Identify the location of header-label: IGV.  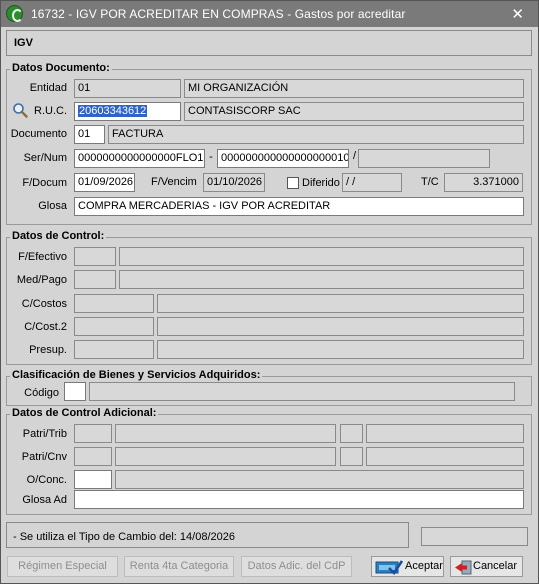
(23, 43).